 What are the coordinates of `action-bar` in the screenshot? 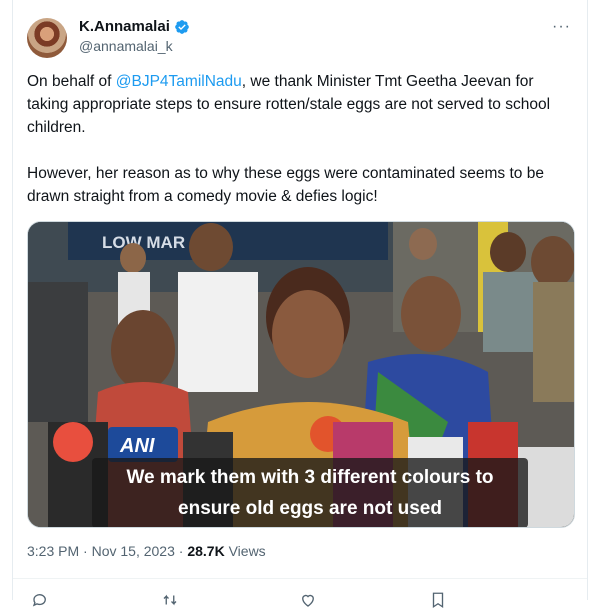 It's located at (300, 593).